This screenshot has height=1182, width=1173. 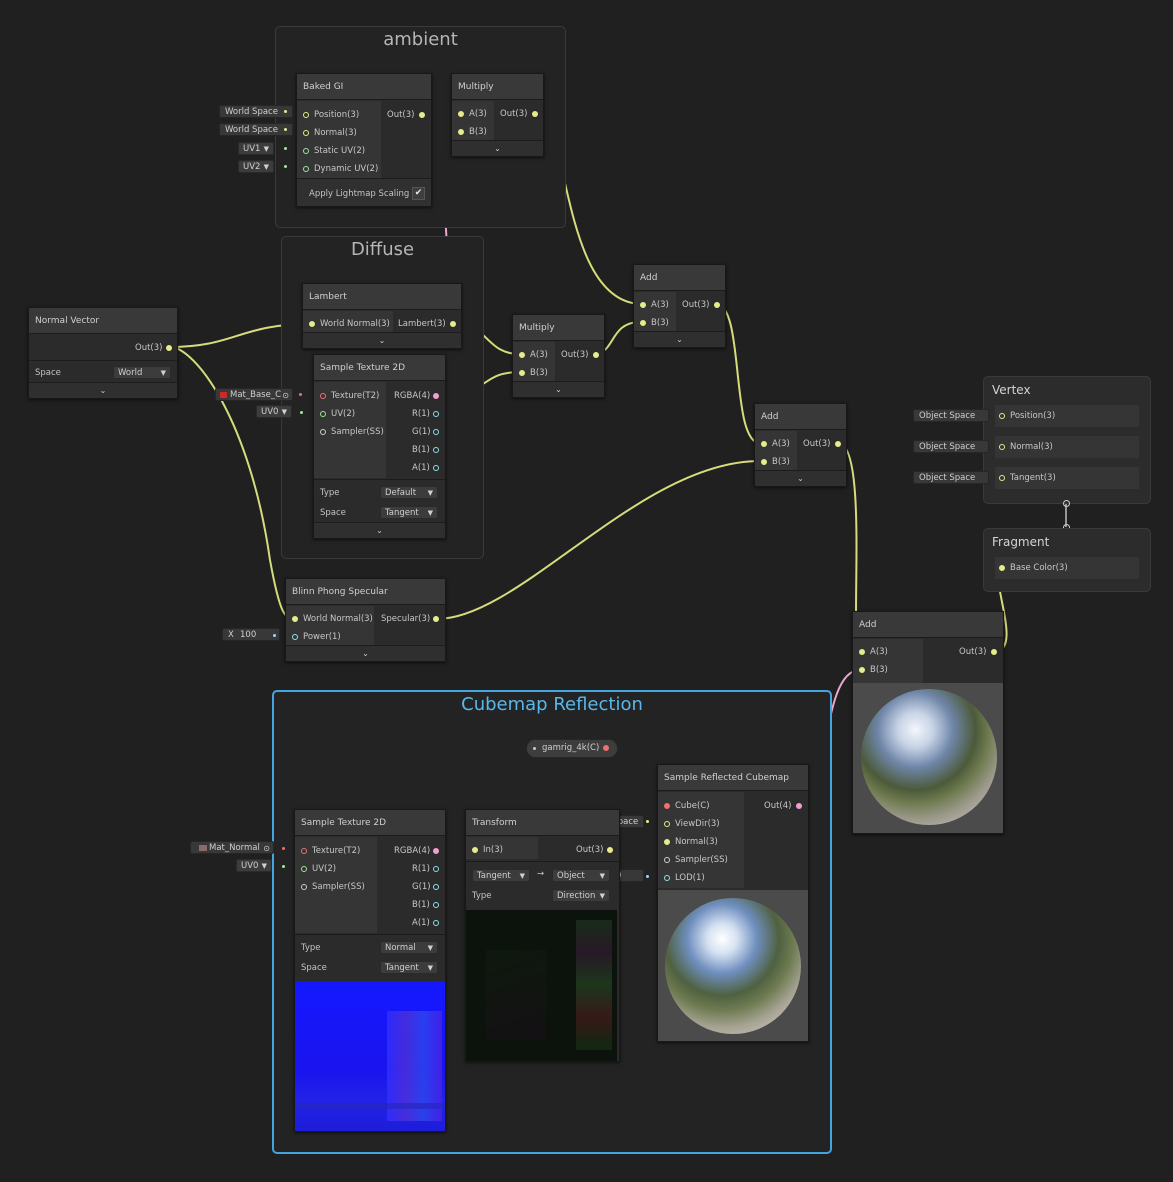 I want to click on node-multiply-2: Multiply A(3) B(3) Out(3) ⌄, so click(x=558, y=356).